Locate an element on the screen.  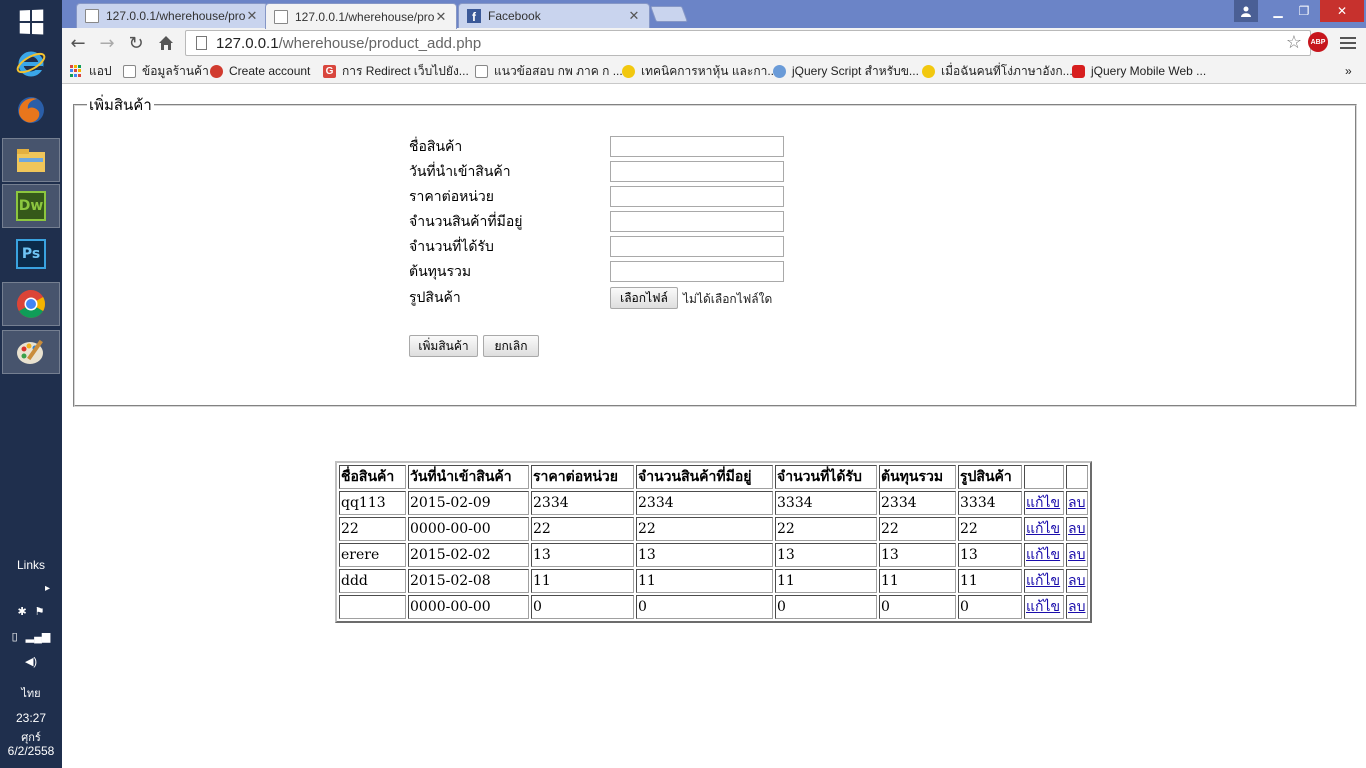
reload-icon: ↻ is located at coordinates (136, 43).